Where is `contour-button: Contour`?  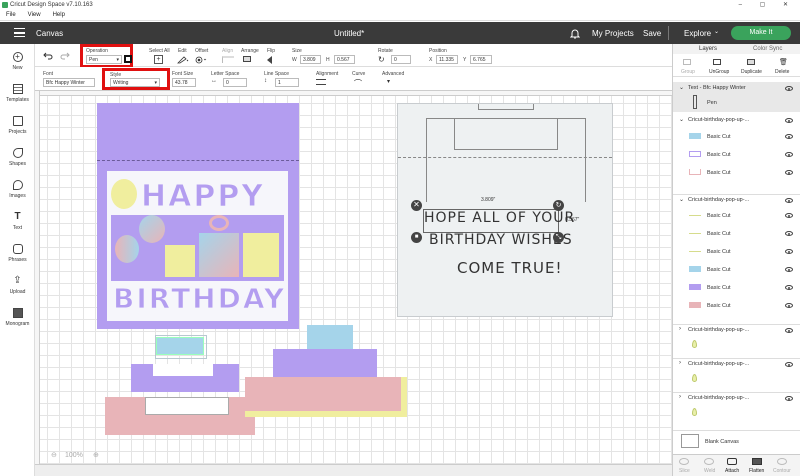 contour-button: Contour is located at coordinates (782, 471).